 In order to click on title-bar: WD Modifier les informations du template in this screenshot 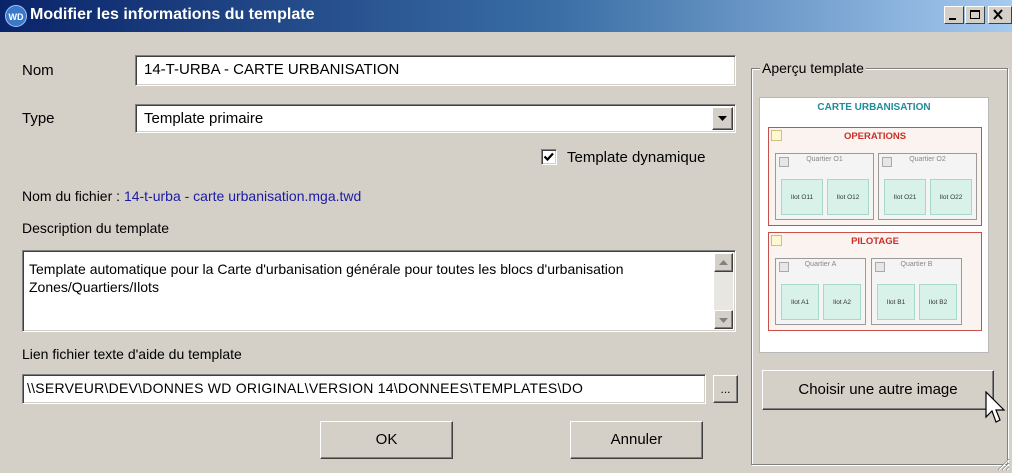, I will do `click(506, 16)`.